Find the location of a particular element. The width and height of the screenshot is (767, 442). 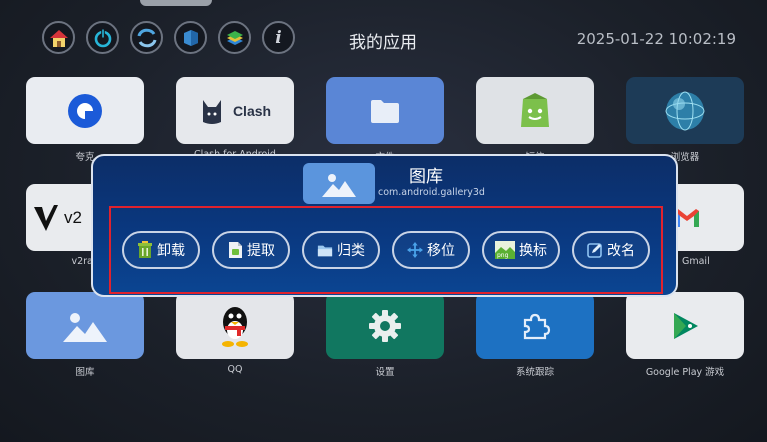

qq-penguin-icon is located at coordinates (235, 325).